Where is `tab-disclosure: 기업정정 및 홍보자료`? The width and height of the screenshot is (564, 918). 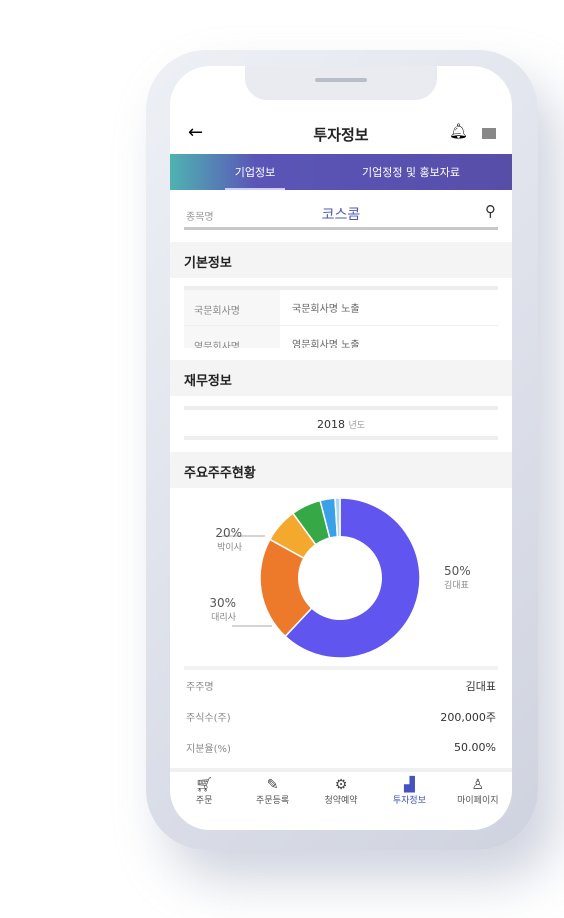 tab-disclosure: 기업정정 및 홍보자료 is located at coordinates (411, 172).